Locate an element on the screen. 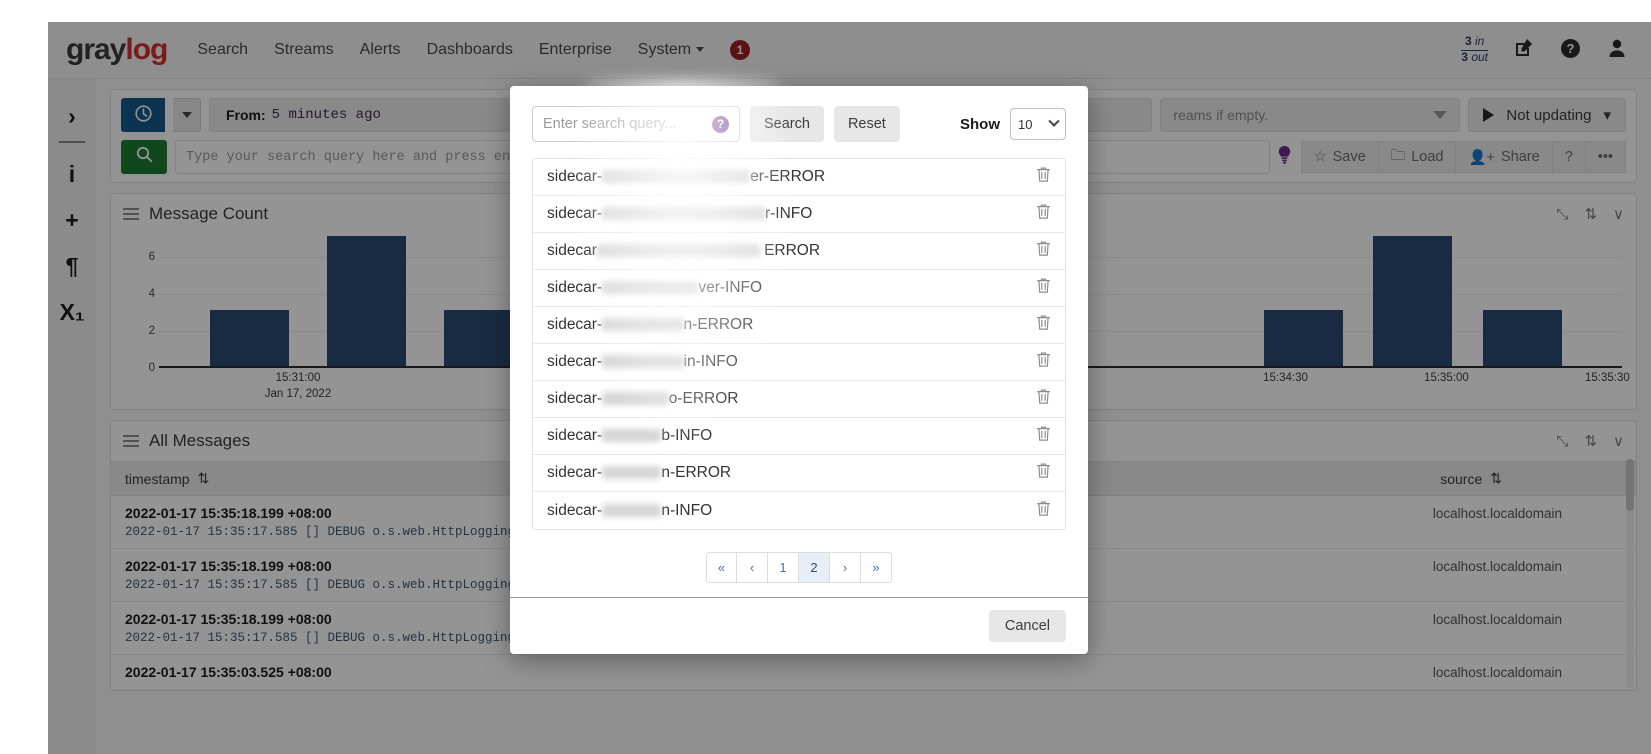 This screenshot has height=754, width=1651. modal-search-input: Enter search query... ? is located at coordinates (636, 124).